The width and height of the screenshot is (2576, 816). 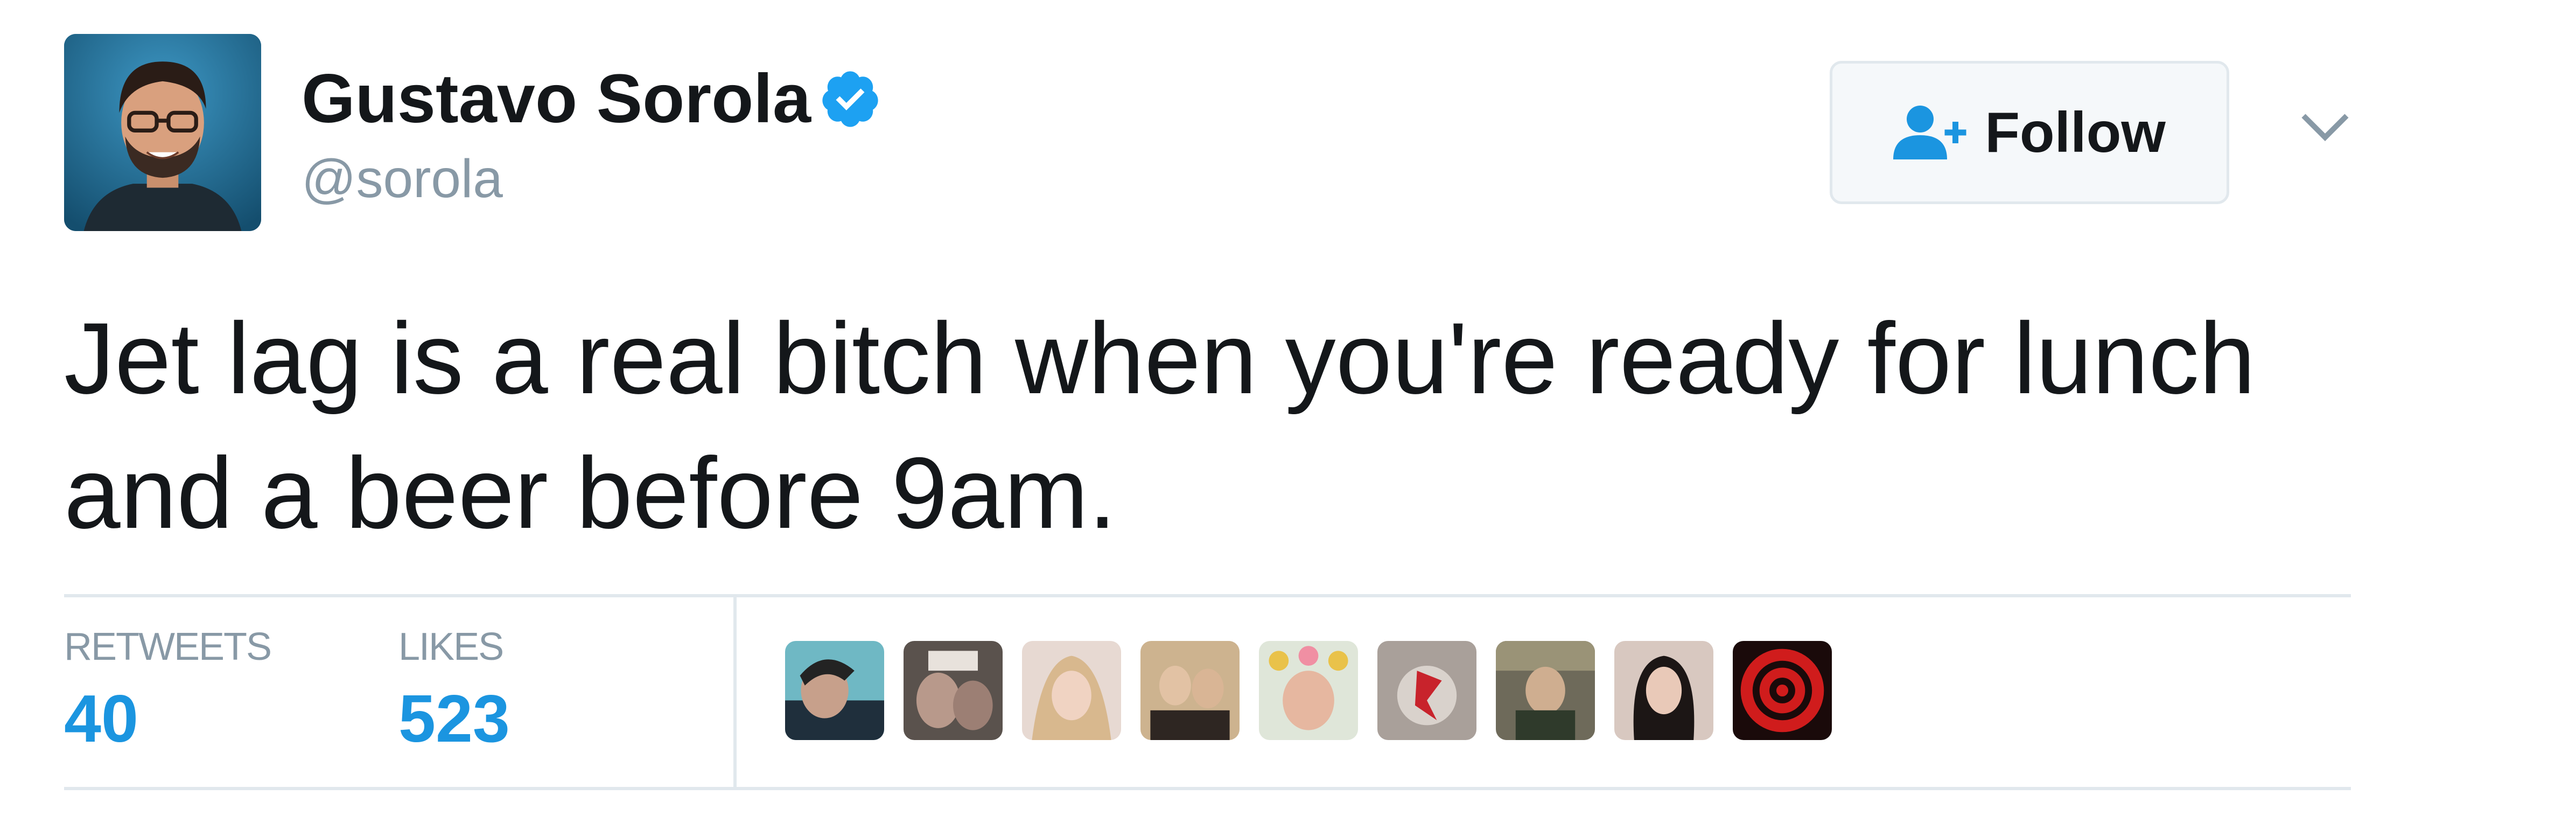 What do you see at coordinates (162, 132) in the screenshot?
I see `profile-avatar` at bounding box center [162, 132].